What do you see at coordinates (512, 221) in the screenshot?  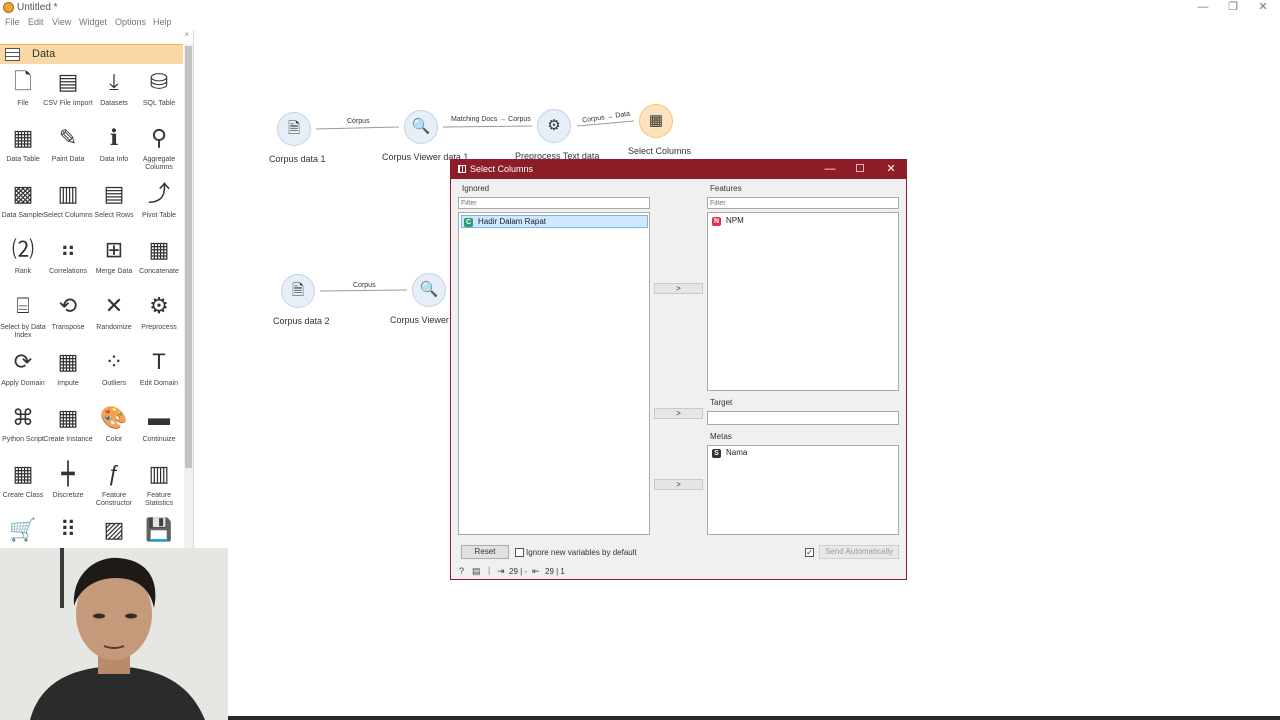 I see `variable-name: Hadir Dalam Rapat` at bounding box center [512, 221].